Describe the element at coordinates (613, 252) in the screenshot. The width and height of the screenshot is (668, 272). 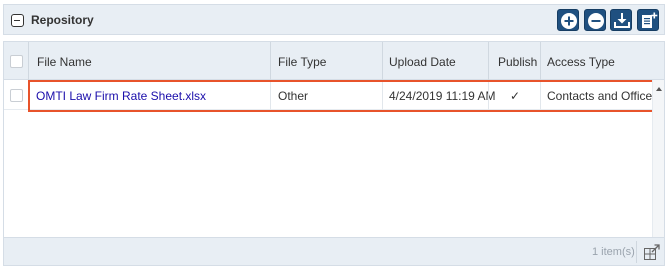
I see `item-count: 1 item(s)` at that location.